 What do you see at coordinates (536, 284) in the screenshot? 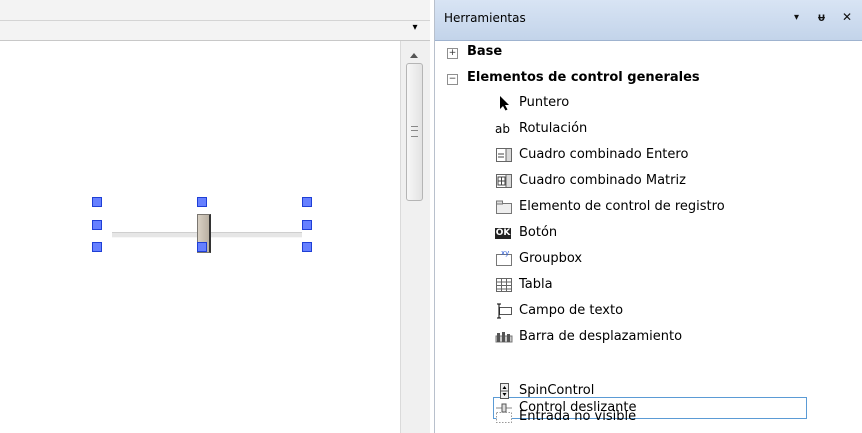
I see `tool-label: Tabla` at bounding box center [536, 284].